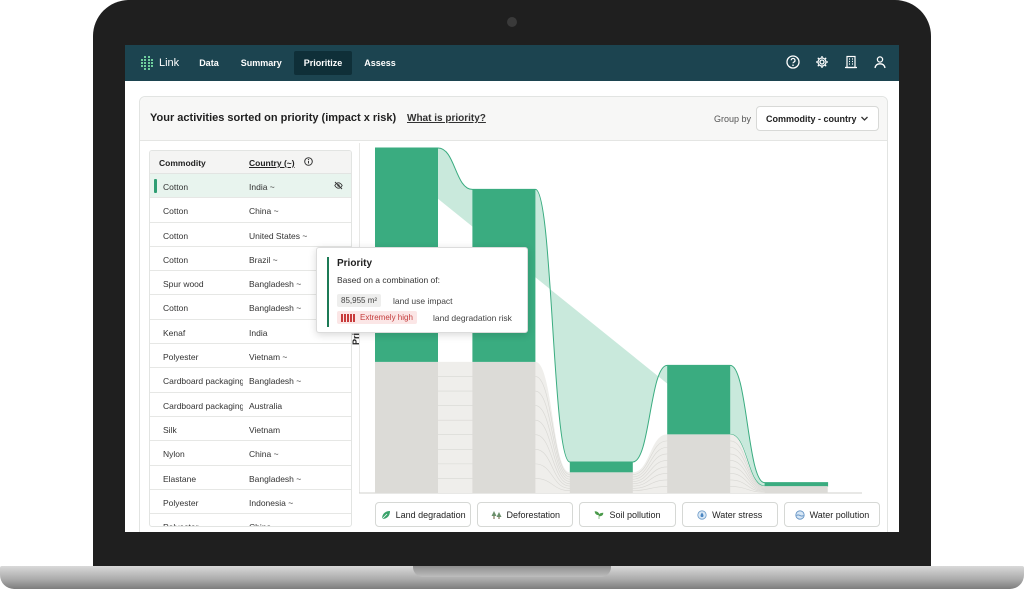 This screenshot has height=589, width=1024. I want to click on category-soil-pollution: Soil pollution, so click(627, 514).